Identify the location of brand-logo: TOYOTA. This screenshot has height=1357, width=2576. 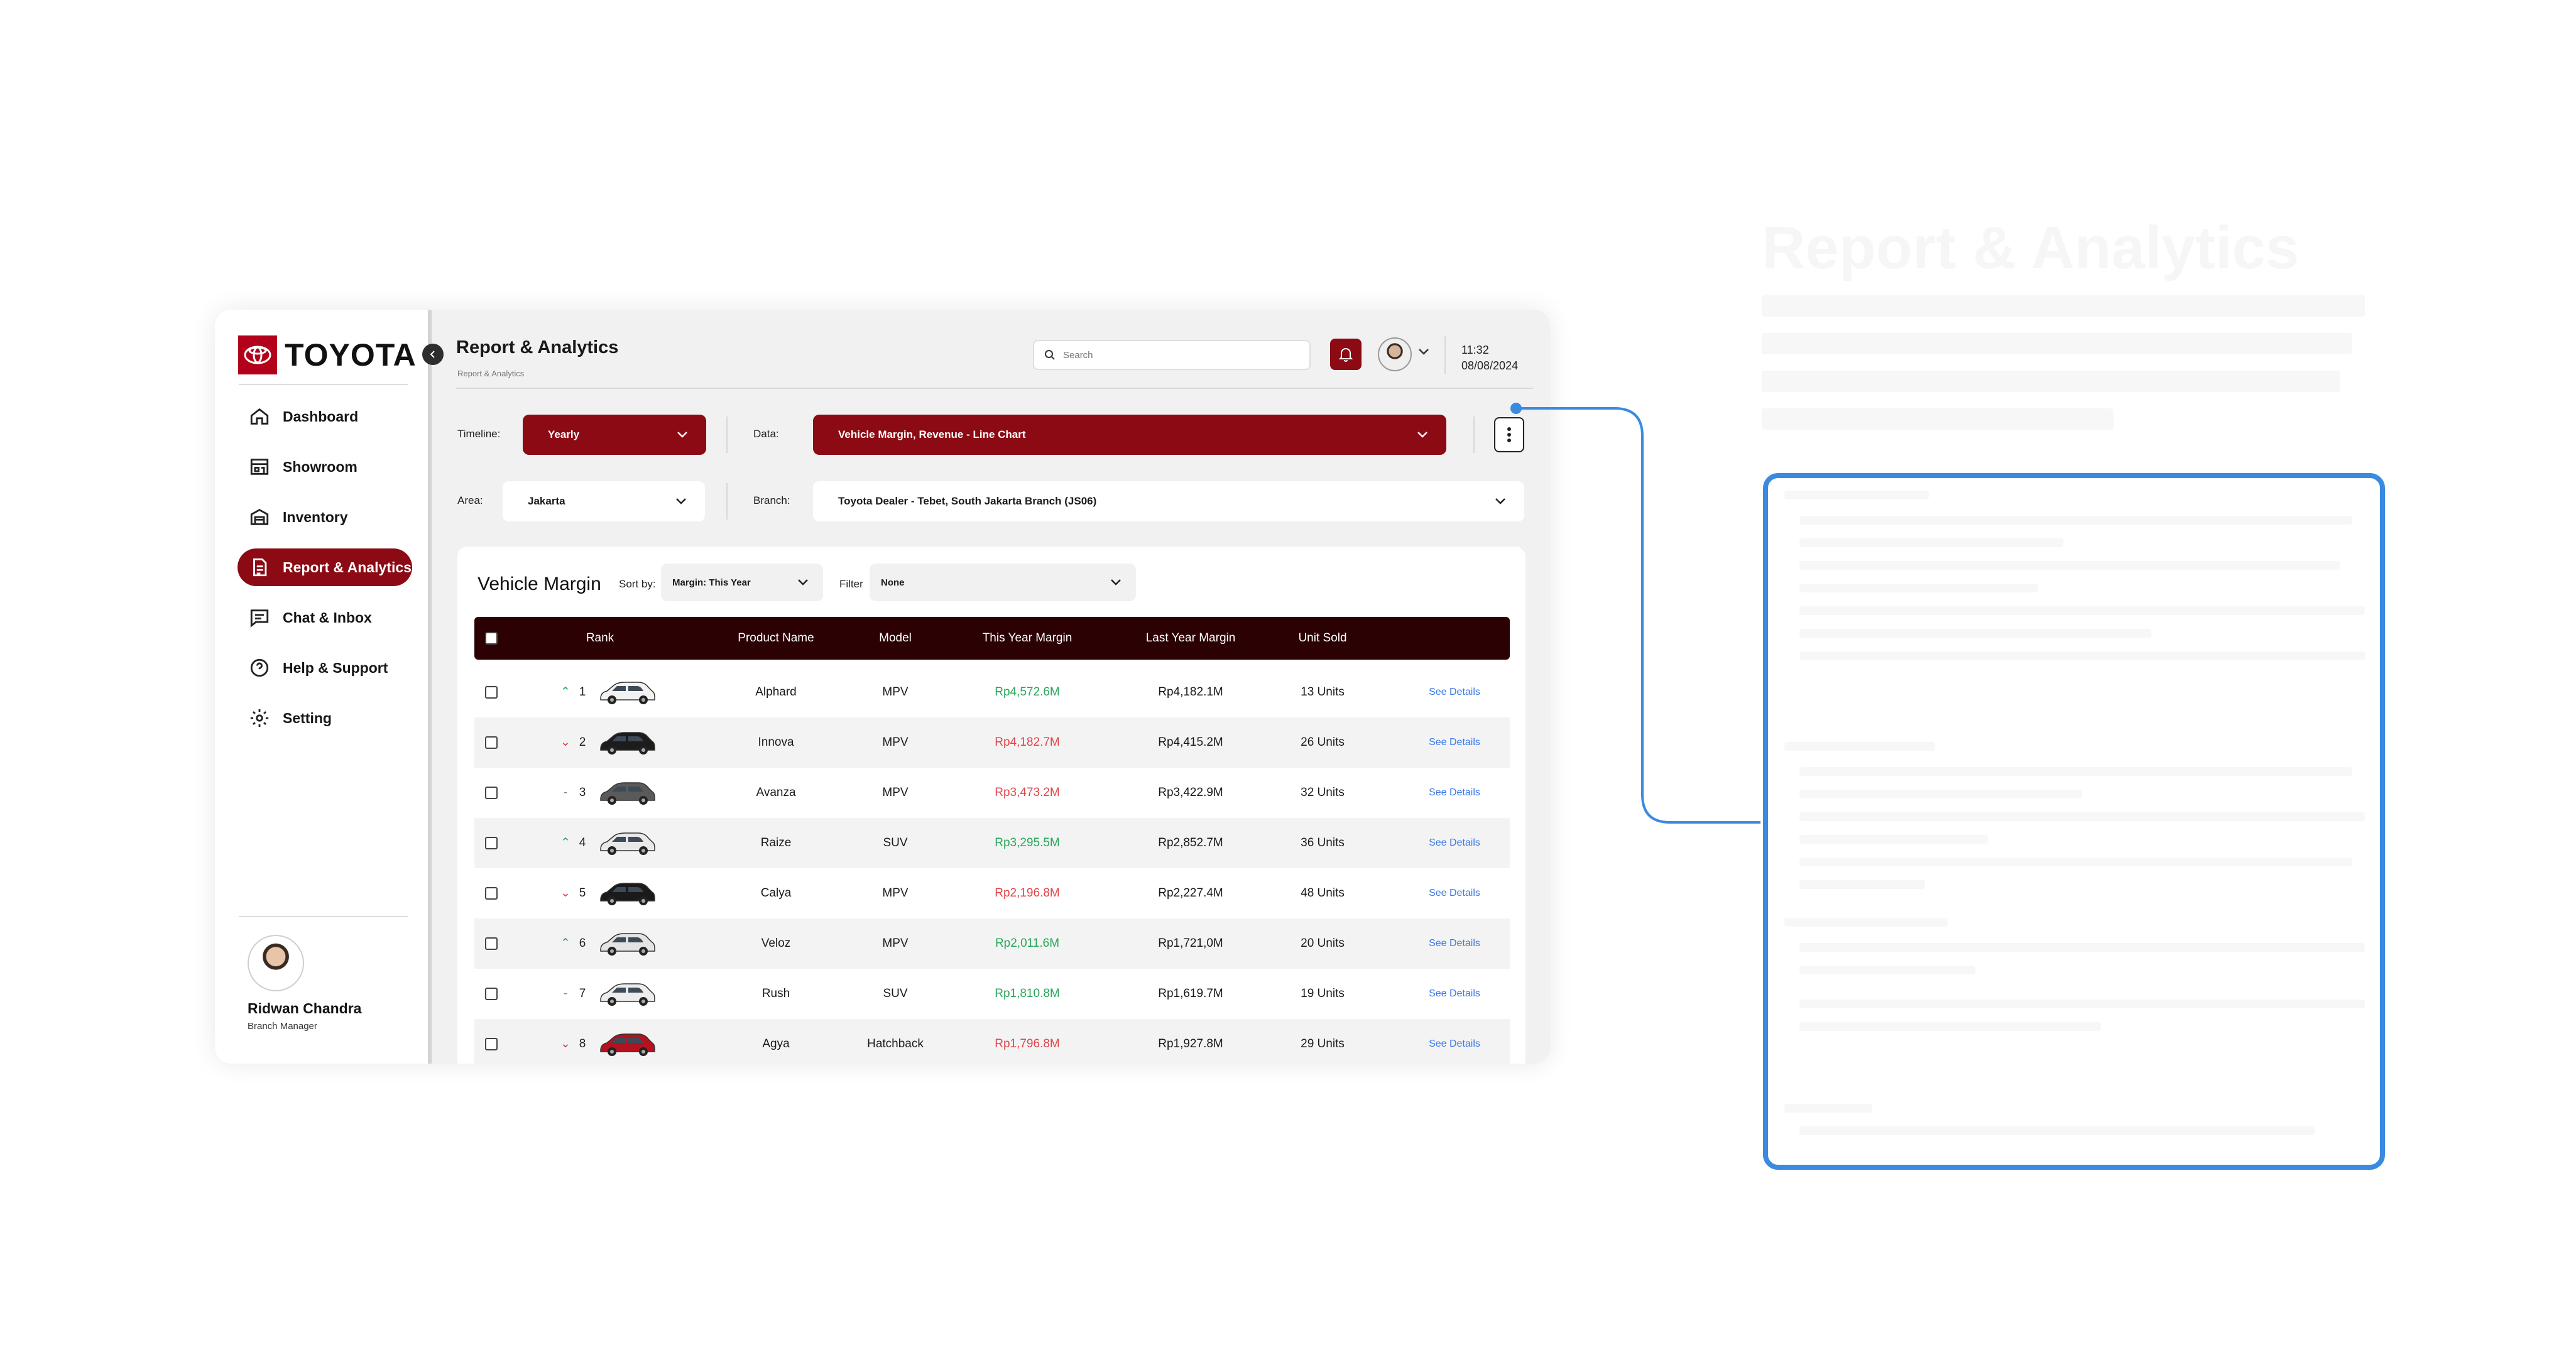
(327, 354).